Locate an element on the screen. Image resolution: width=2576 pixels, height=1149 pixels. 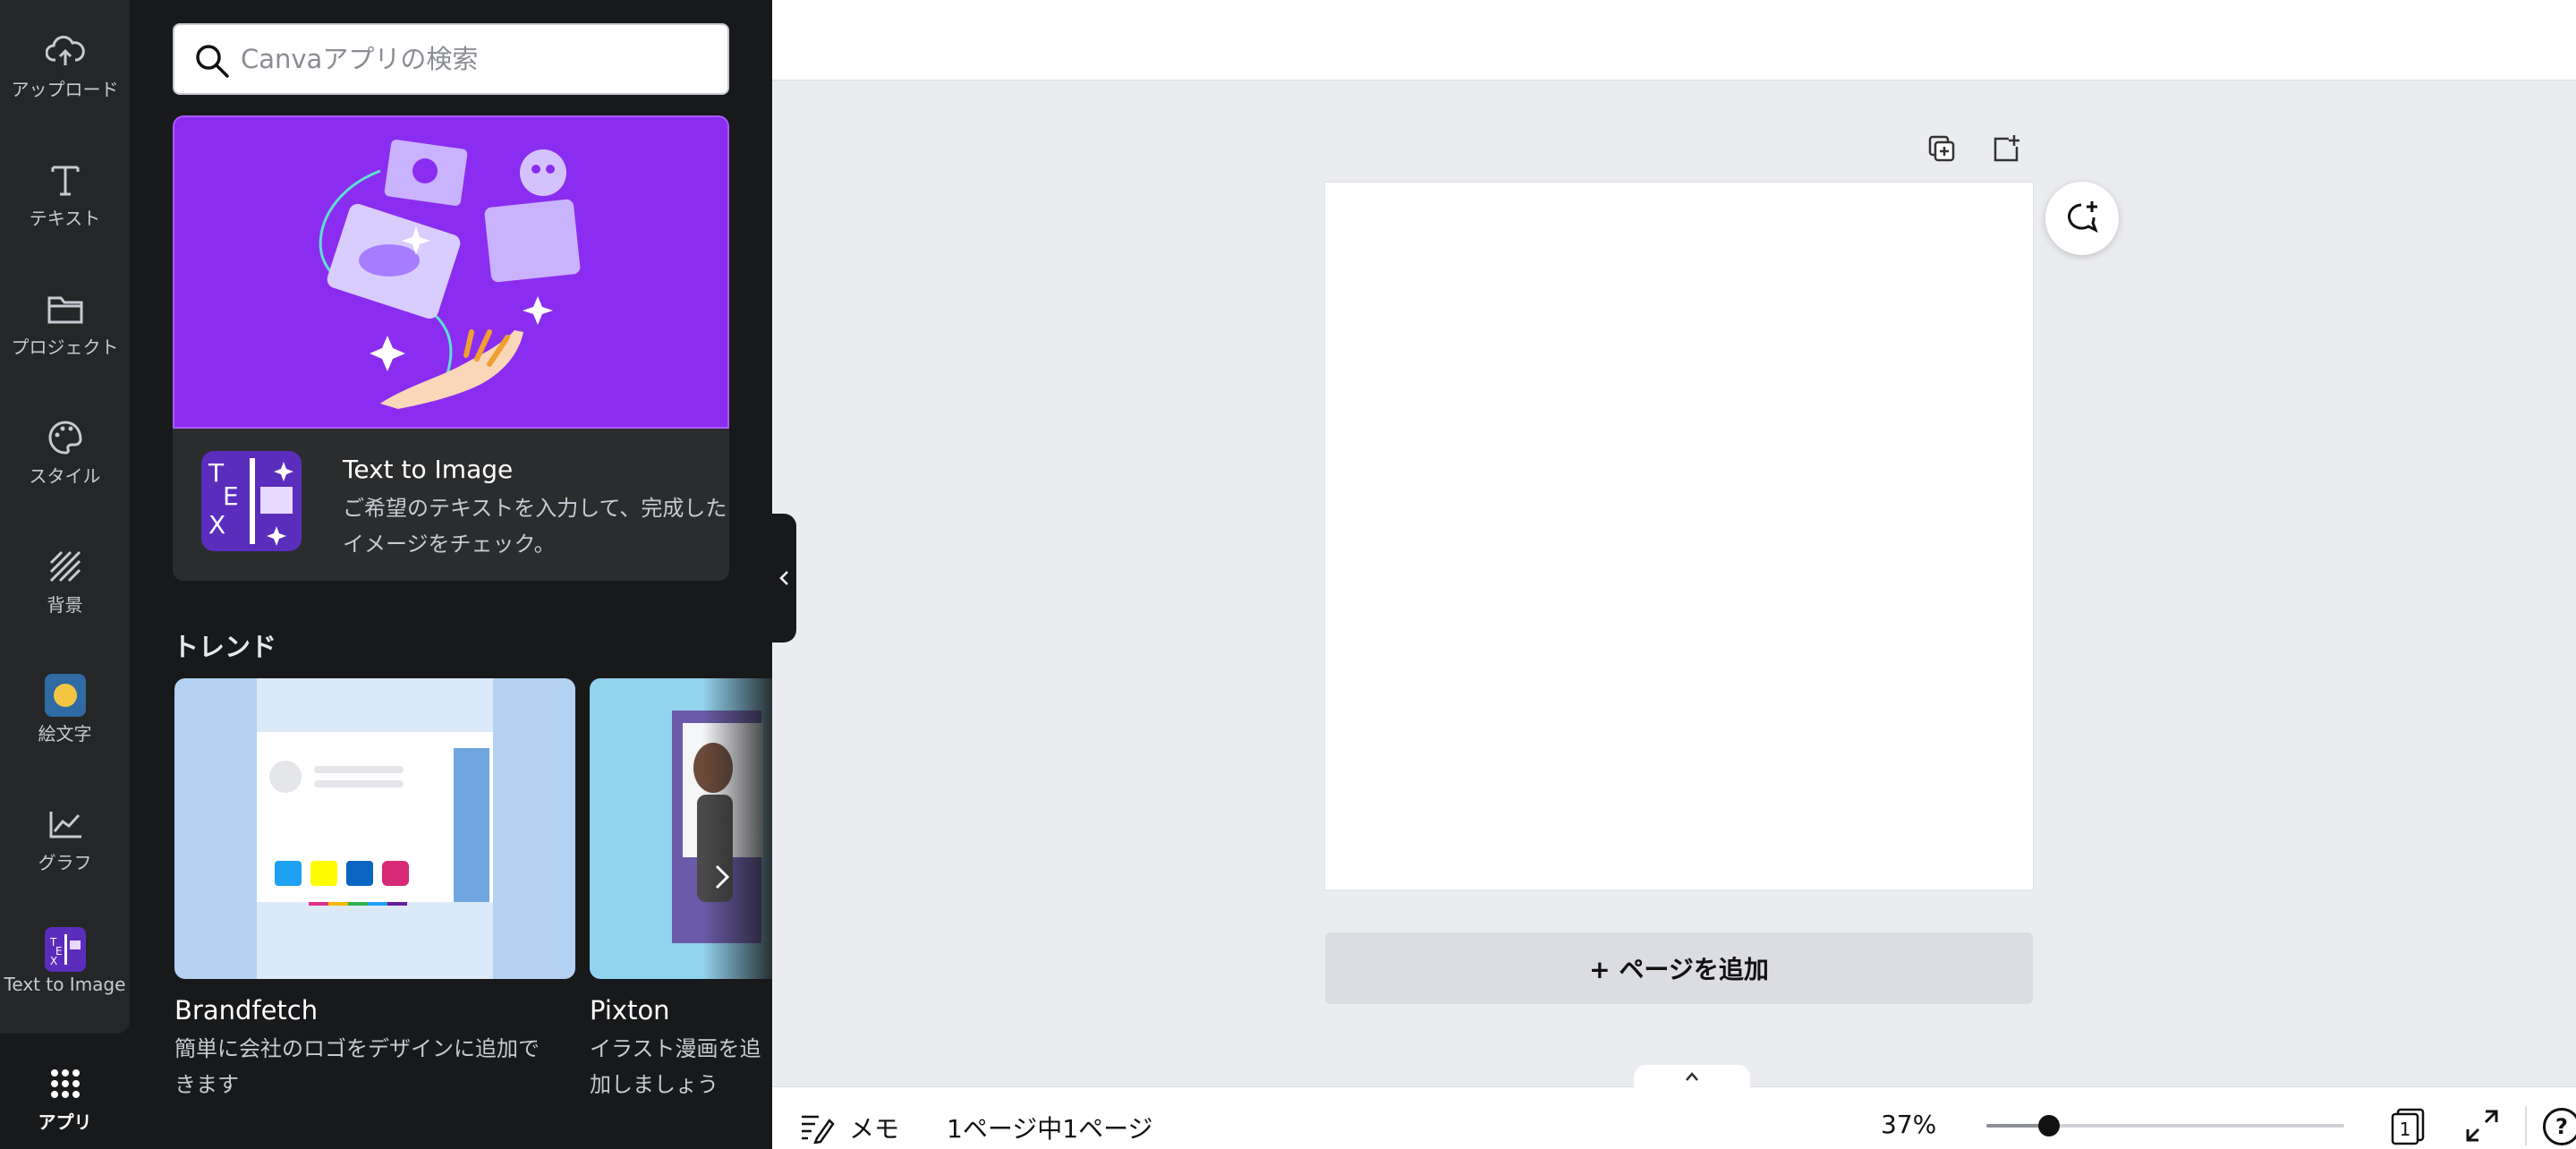
chevron-up-icon is located at coordinates (1692, 1076).